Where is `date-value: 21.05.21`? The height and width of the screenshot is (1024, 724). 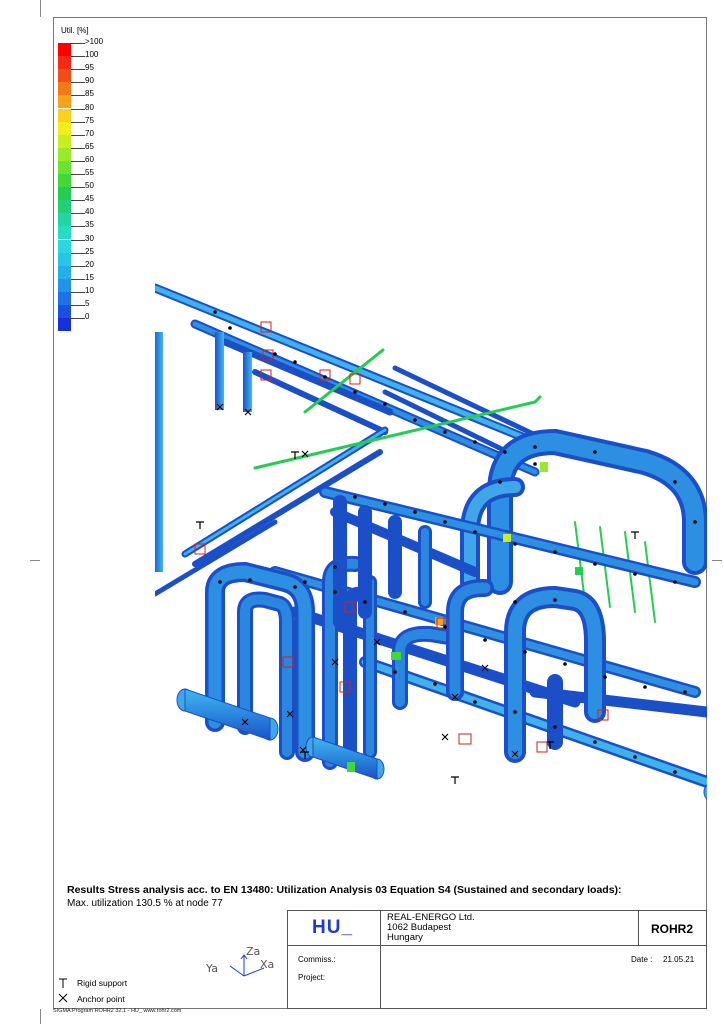
date-value: 21.05.21 is located at coordinates (679, 959).